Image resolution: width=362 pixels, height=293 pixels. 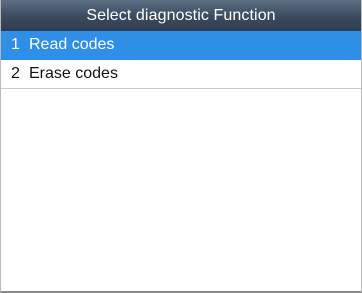 What do you see at coordinates (15, 44) in the screenshot?
I see `menu-item-number: 1` at bounding box center [15, 44].